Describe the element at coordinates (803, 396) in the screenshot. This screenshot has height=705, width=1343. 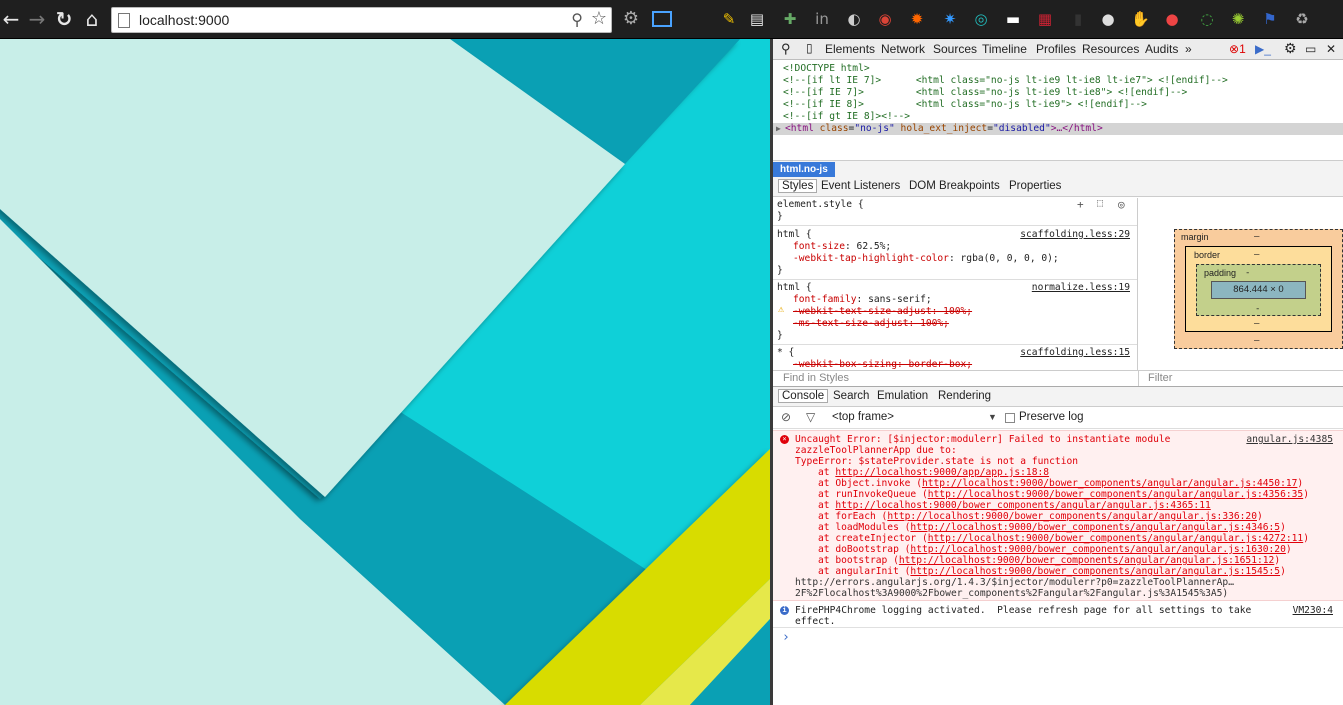
I see `tab-console: Console` at that location.